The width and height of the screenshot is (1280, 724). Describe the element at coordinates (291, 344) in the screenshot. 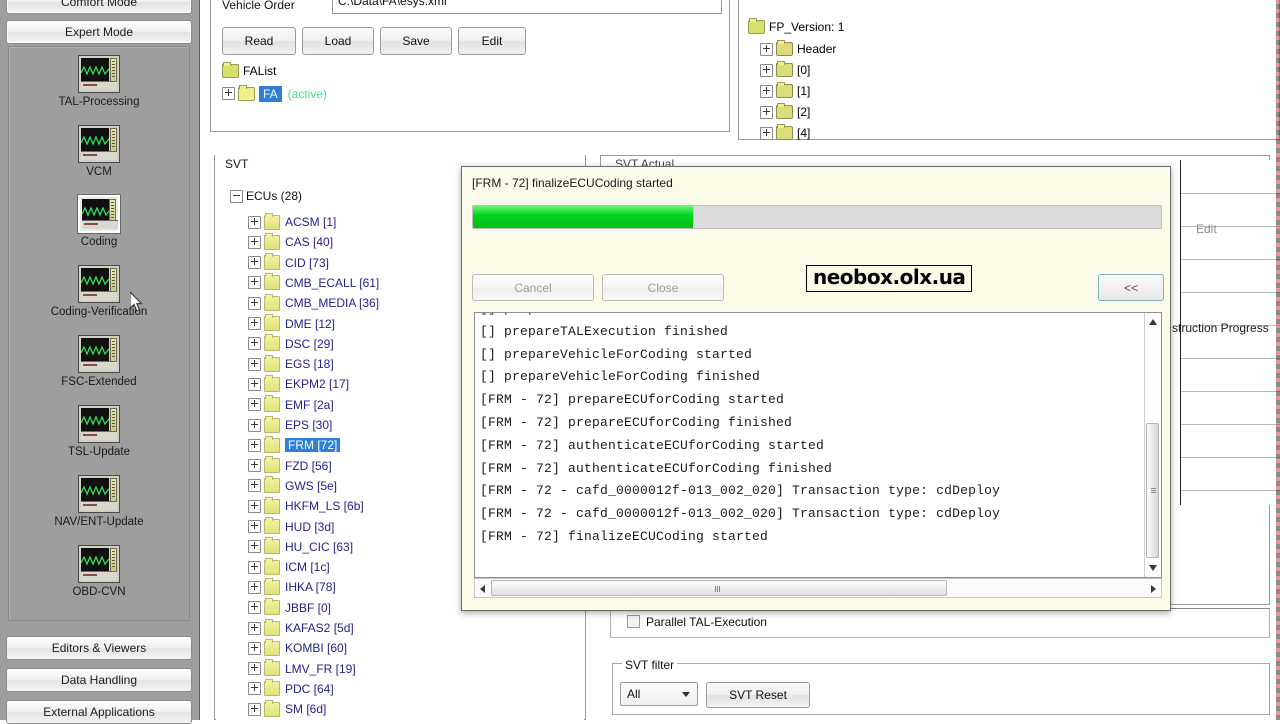

I see `ecu-tree-item: DSC [29]` at that location.